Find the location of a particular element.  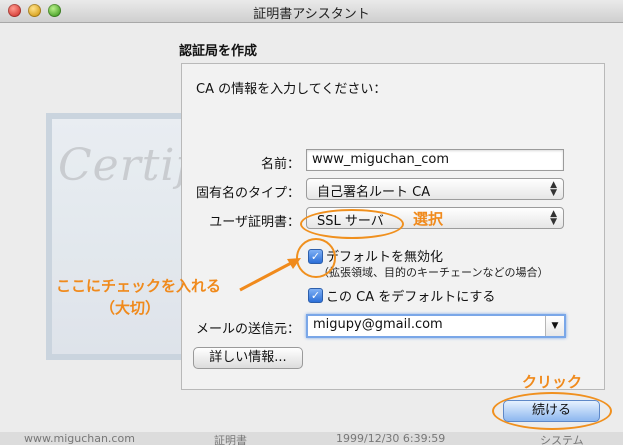

important-annotation: （大切） is located at coordinates (130, 308).